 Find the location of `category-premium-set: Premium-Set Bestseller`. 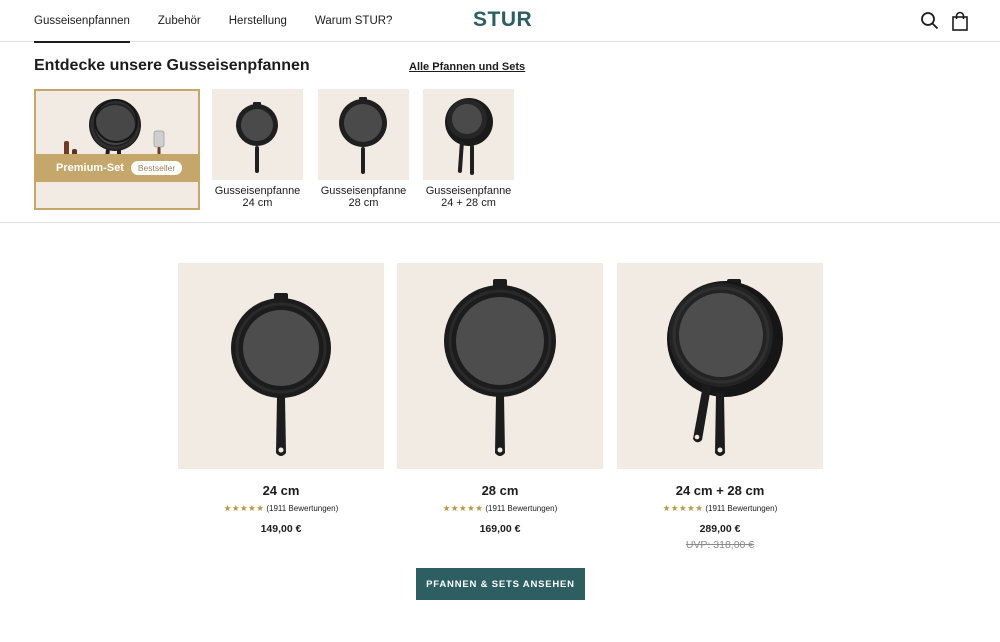

category-premium-set: Premium-Set Bestseller is located at coordinates (117, 149).